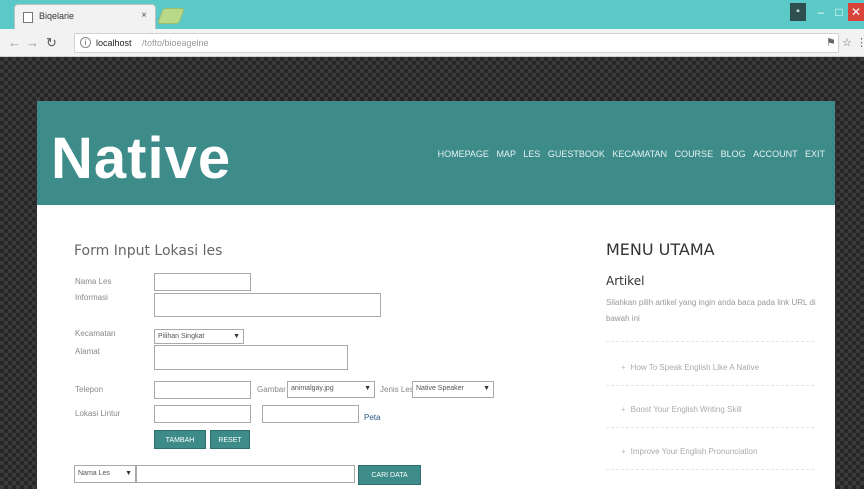 The image size is (864, 489). Describe the element at coordinates (847, 42) in the screenshot. I see `star-icon: ☆` at that location.